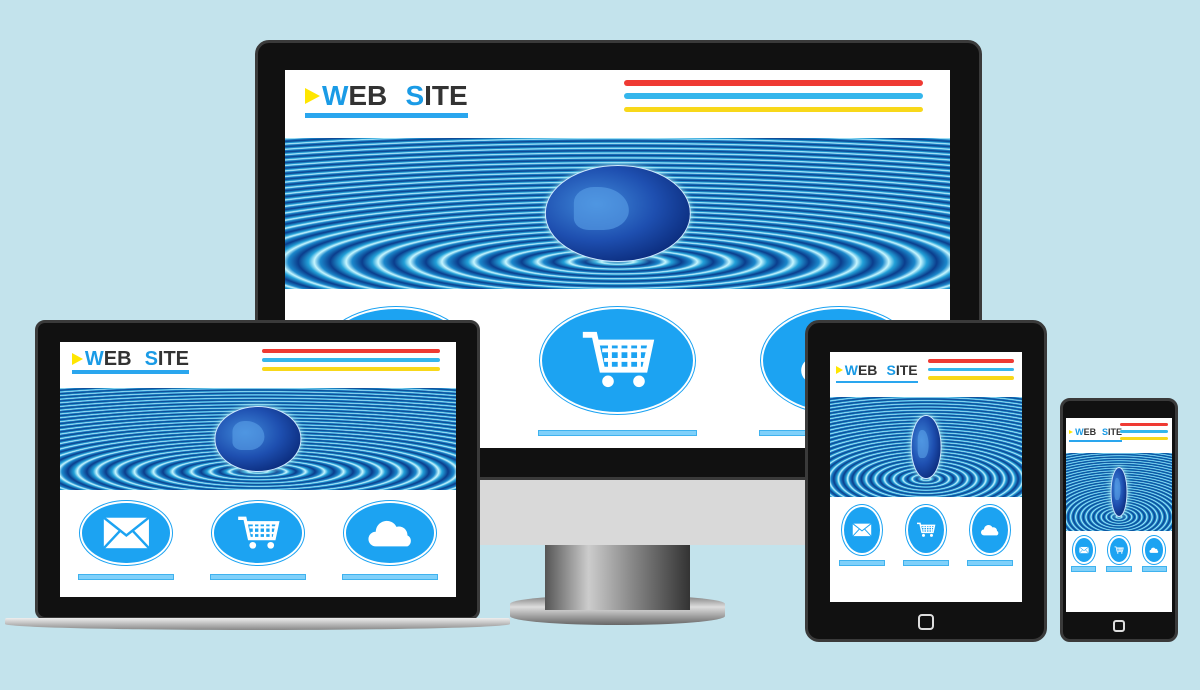  I want to click on tablet-screen: W EB S ITE, so click(926, 477).